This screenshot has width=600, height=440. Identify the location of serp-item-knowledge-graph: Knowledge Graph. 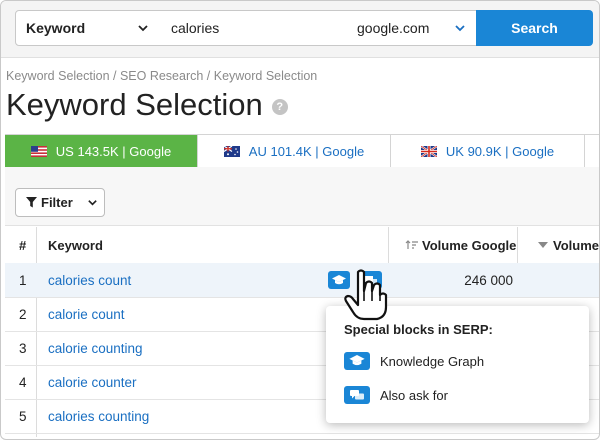
(414, 361).